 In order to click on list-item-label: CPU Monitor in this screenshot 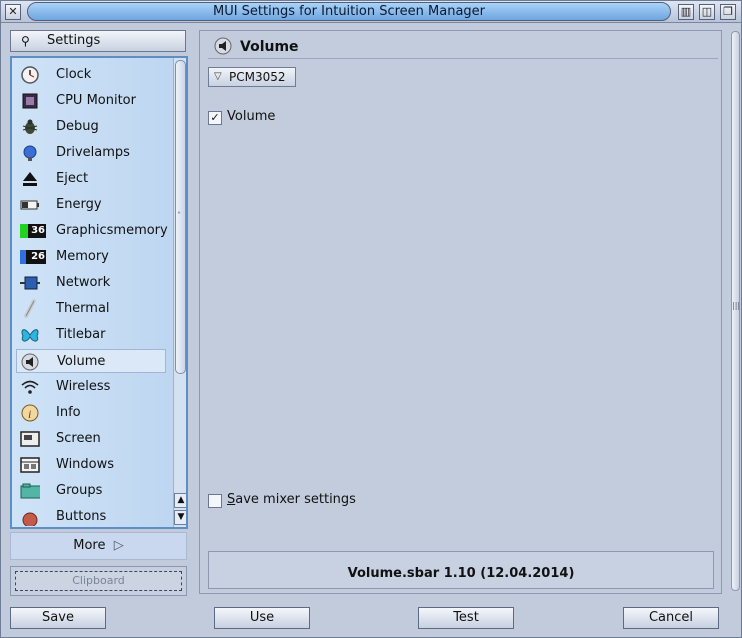, I will do `click(96, 100)`.